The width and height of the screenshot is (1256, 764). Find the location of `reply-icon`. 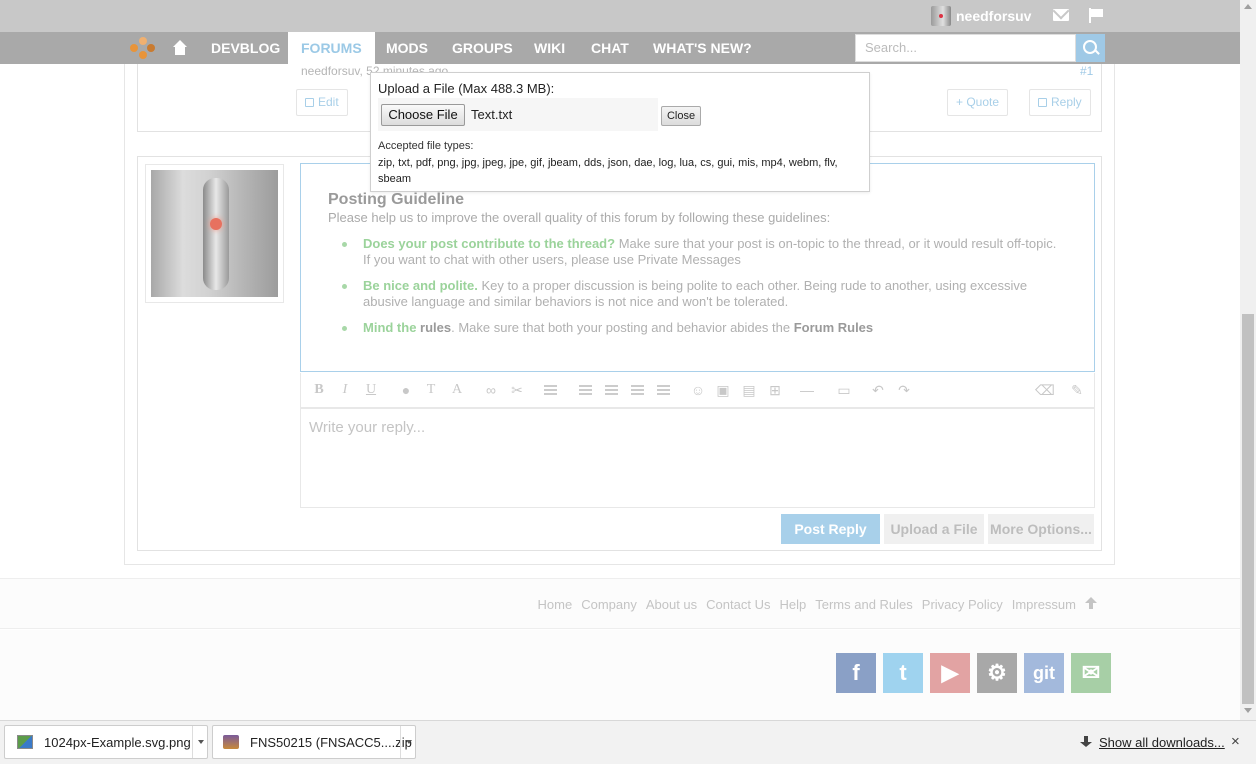

reply-icon is located at coordinates (1042, 102).